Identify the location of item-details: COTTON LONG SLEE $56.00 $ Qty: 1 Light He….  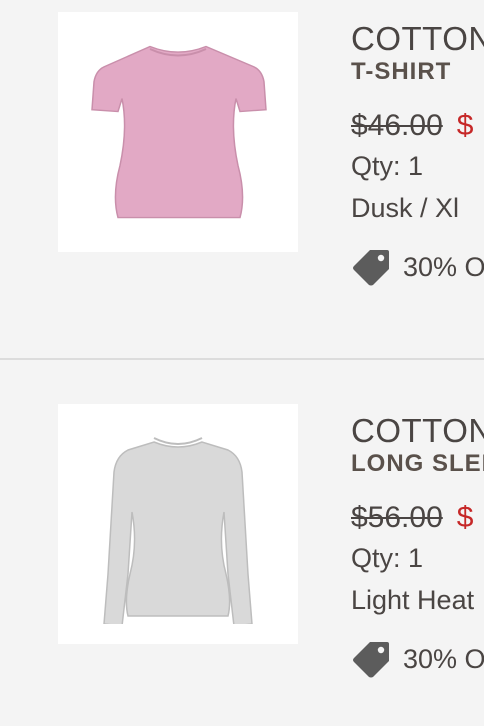
(417, 545).